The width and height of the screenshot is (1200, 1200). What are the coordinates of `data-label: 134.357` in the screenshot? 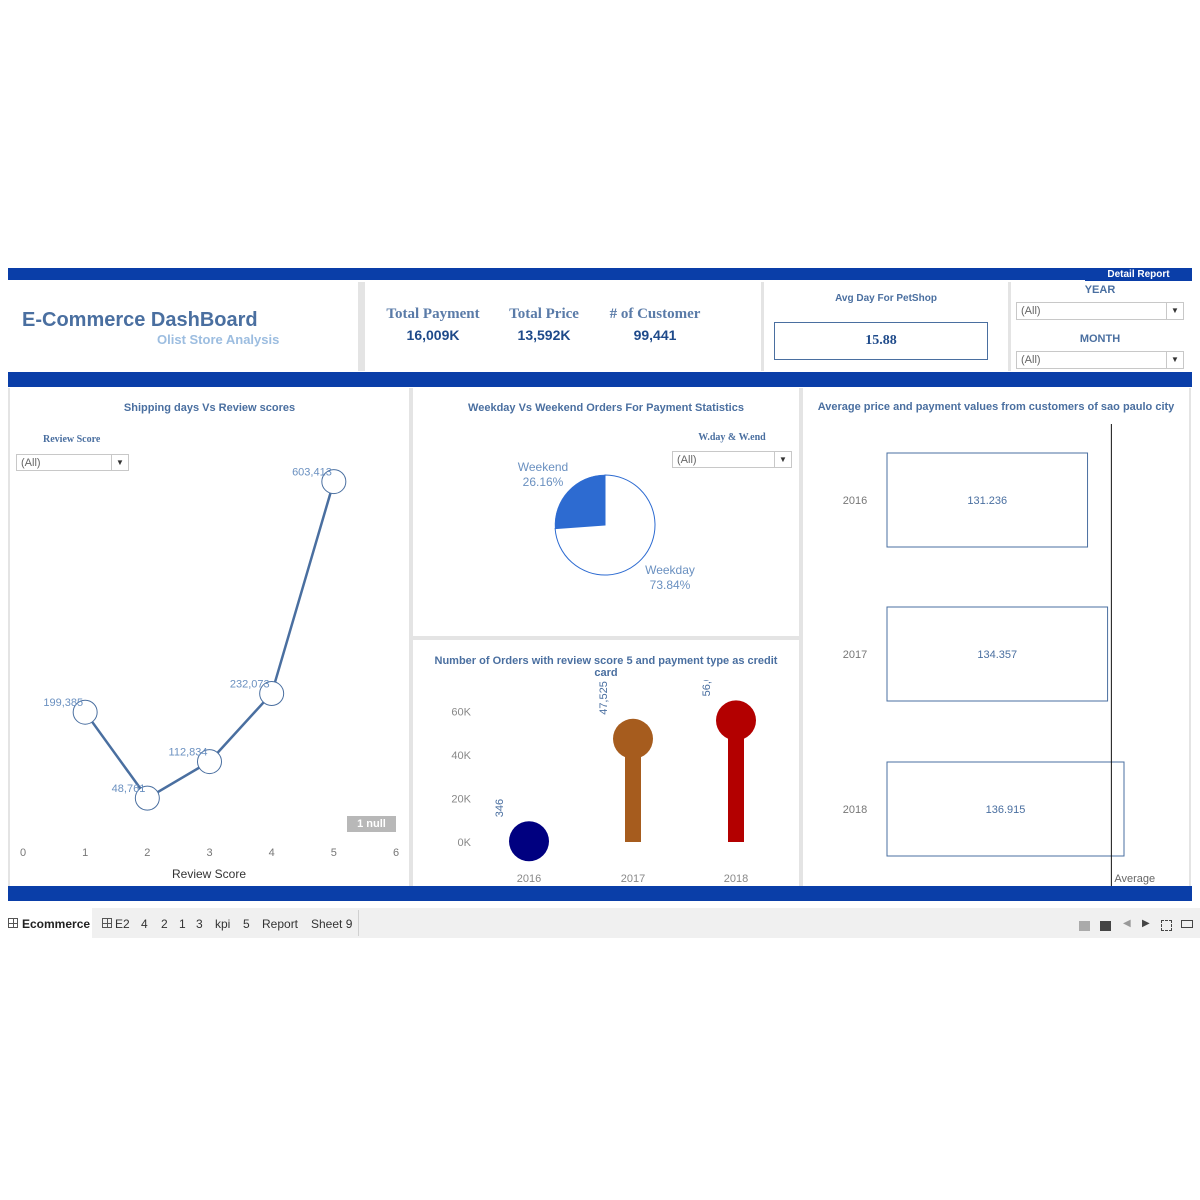 It's located at (997, 655).